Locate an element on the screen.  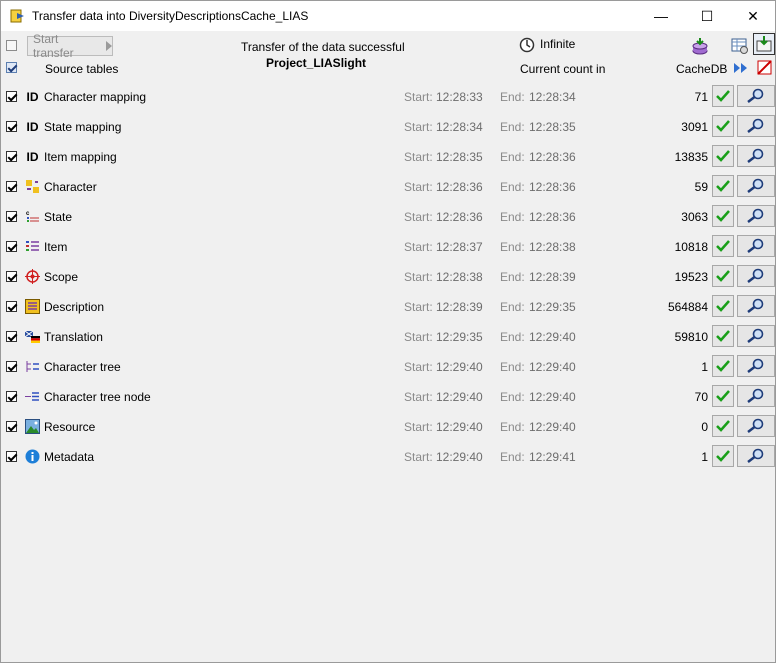
character-icon is located at coordinates (32, 186).